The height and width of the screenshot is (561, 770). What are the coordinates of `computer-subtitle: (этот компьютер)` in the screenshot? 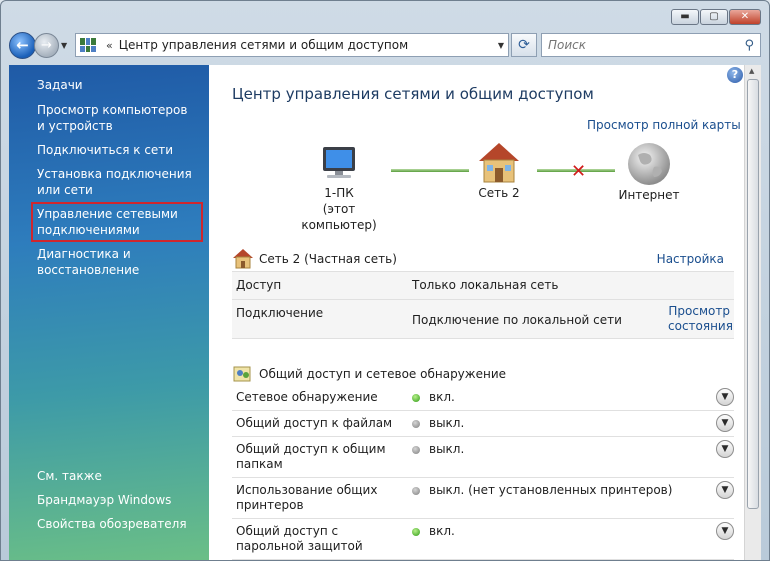 It's located at (339, 217).